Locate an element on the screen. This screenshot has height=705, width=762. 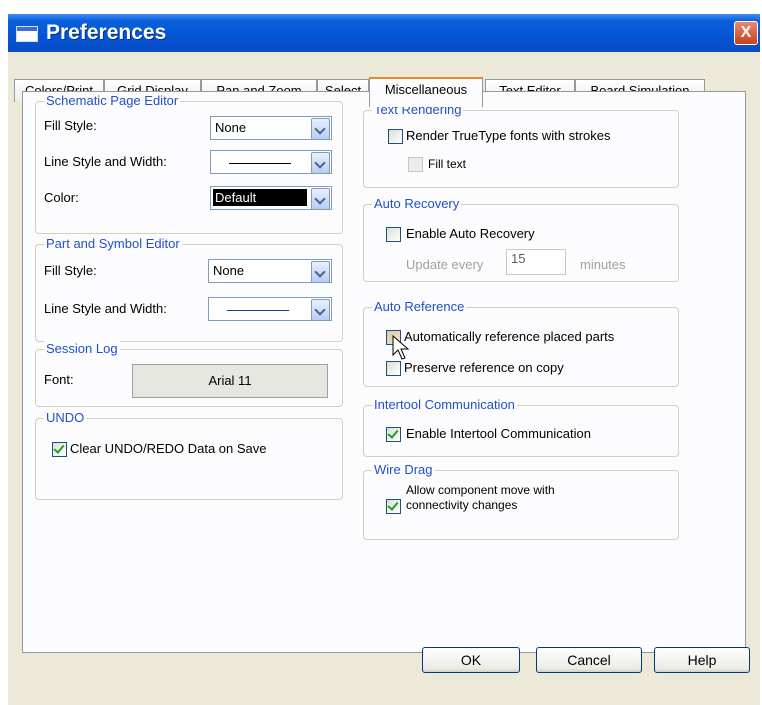
render-truetype-label: Render TrueType fonts with strokes is located at coordinates (508, 135).